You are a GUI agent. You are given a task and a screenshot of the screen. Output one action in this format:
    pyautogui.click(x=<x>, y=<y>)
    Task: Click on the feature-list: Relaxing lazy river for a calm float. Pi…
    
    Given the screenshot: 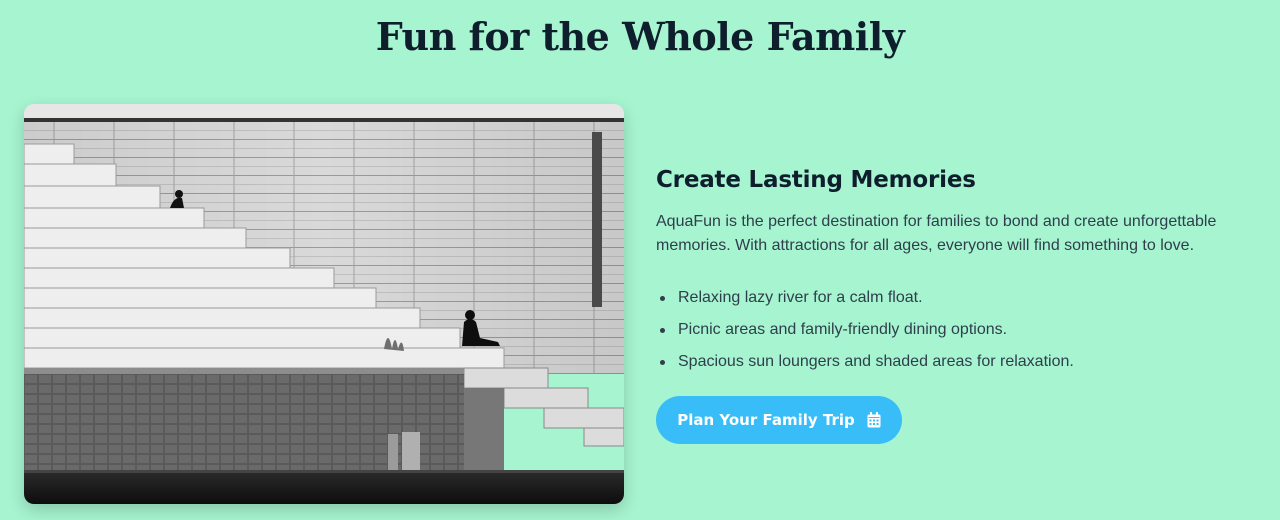 What is the action you would take?
    pyautogui.click(x=956, y=330)
    